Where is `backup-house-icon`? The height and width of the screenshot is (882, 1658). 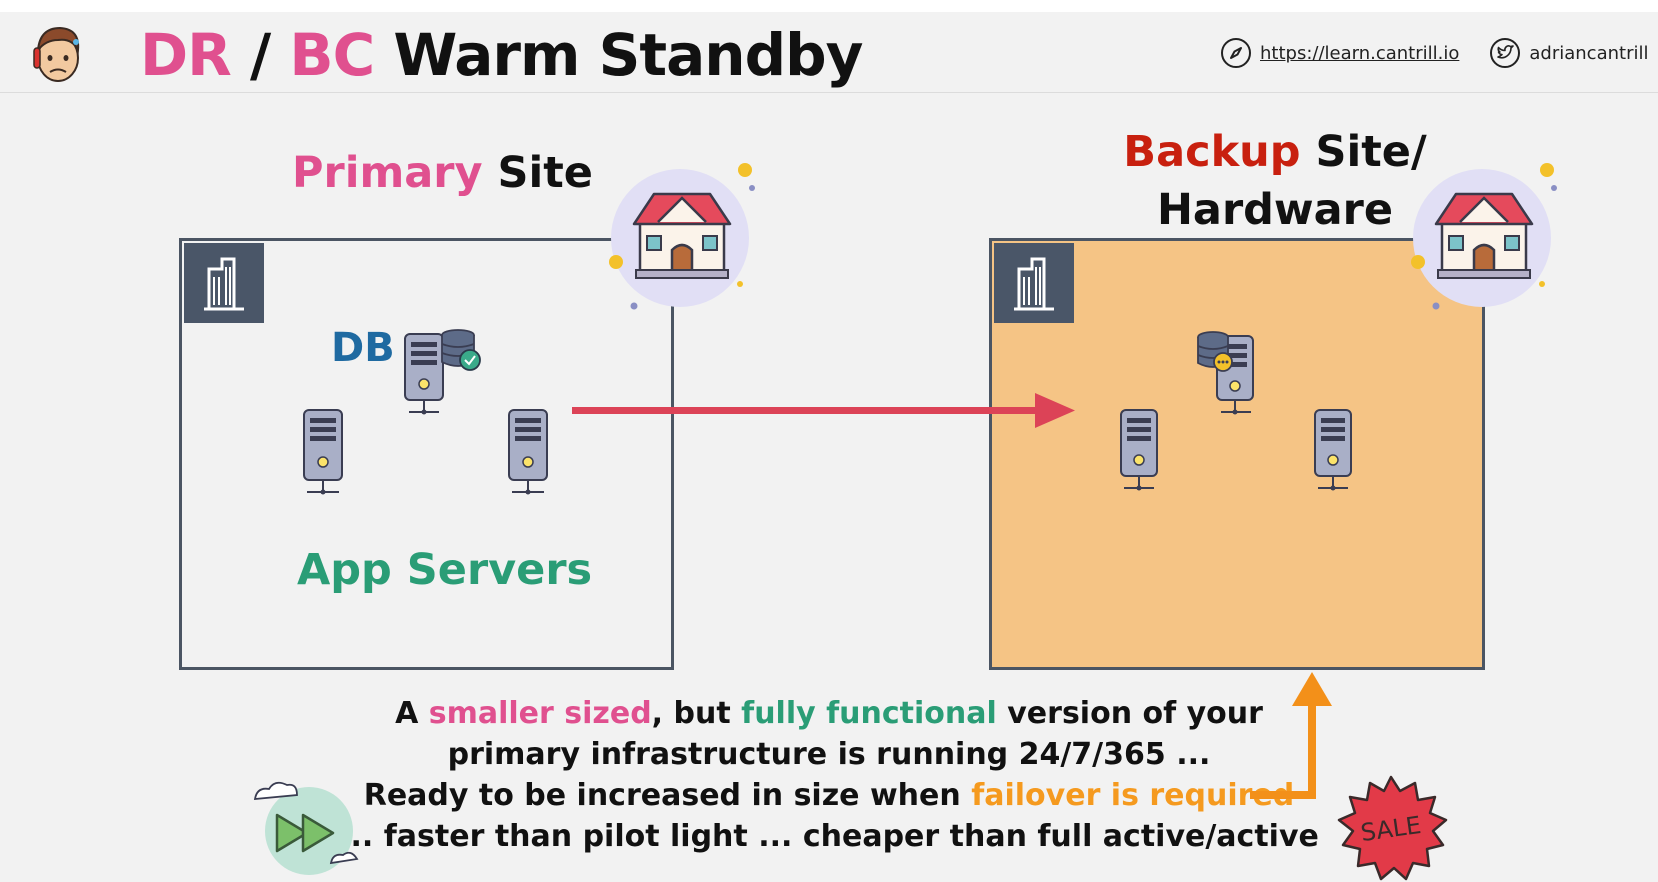
backup-house-icon is located at coordinates (1484, 236).